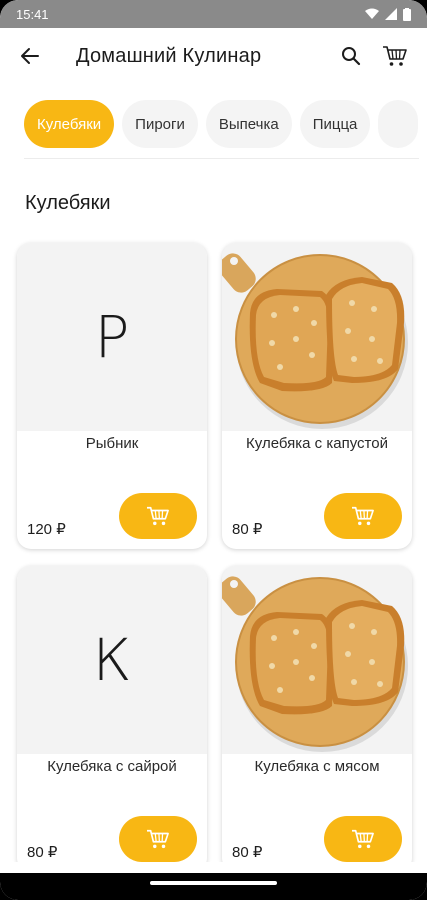 Image resolution: width=427 pixels, height=900 pixels. What do you see at coordinates (317, 766) in the screenshot?
I see `product-name: Кулебяка с мясом` at bounding box center [317, 766].